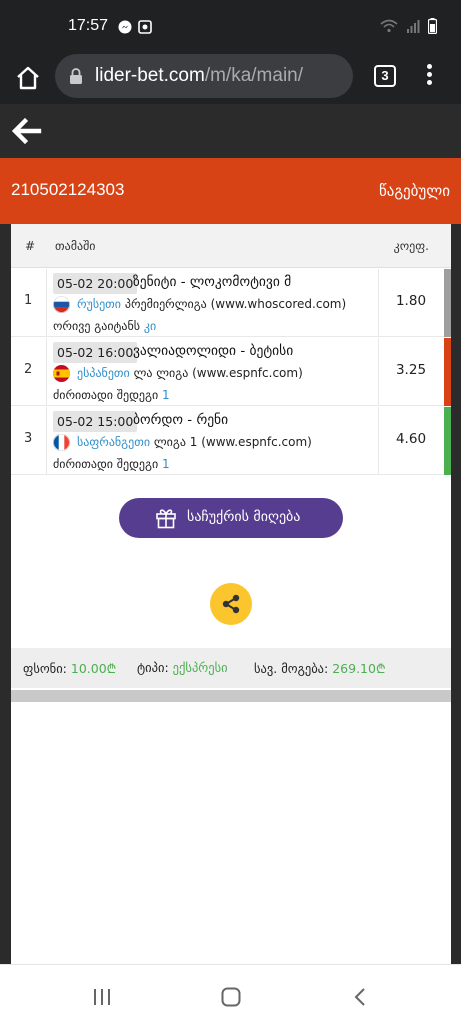 The width and height of the screenshot is (461, 1024). Describe the element at coordinates (414, 191) in the screenshot. I see `ticket-status: წაგებული` at that location.